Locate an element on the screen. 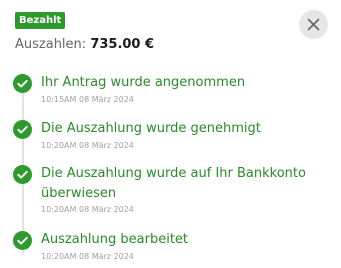 Image resolution: width=341 pixels, height=268 pixels. step-title: Ihr Antrag wurde angenommen is located at coordinates (143, 82).